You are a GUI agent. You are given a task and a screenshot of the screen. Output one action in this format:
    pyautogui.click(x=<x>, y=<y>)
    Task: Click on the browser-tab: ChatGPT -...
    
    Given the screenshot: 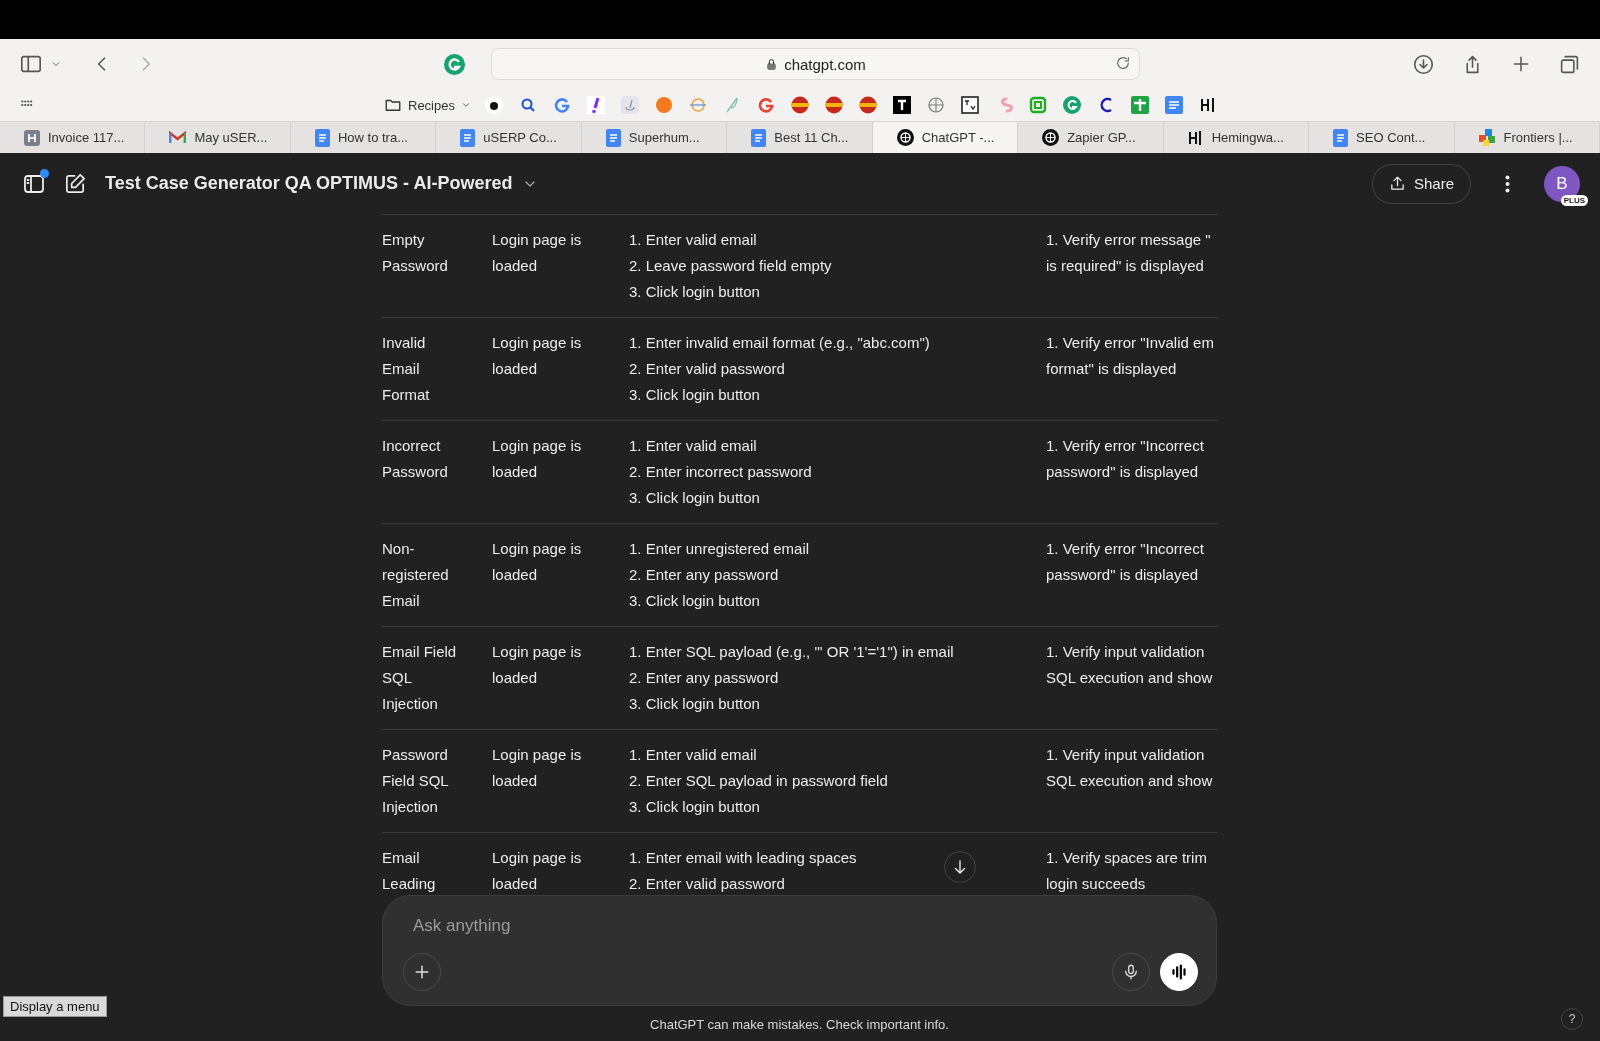 What is the action you would take?
    pyautogui.click(x=945, y=137)
    